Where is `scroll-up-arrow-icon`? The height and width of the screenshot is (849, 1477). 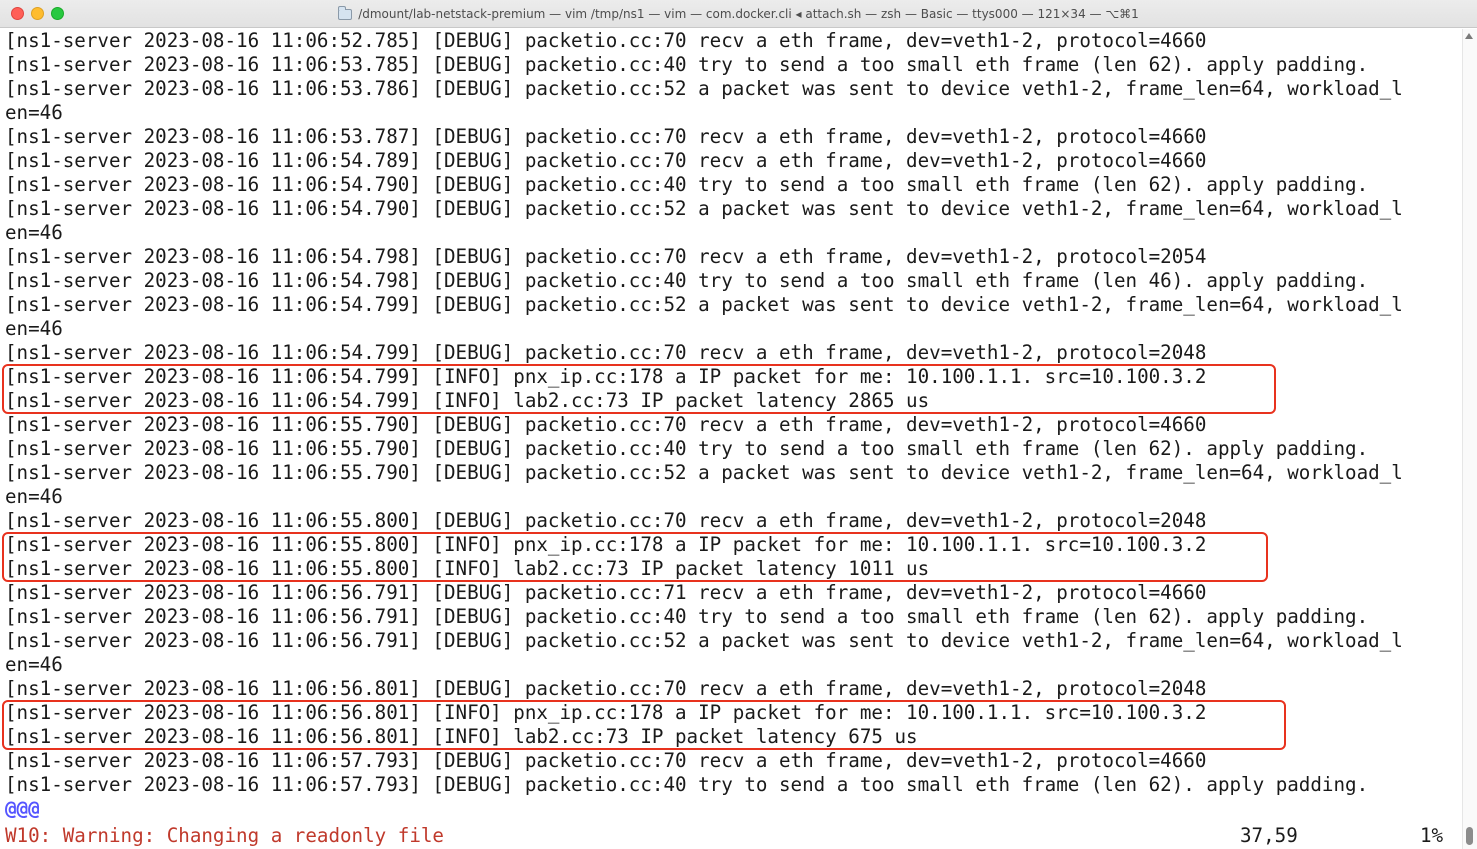
scroll-up-arrow-icon is located at coordinates (1469, 36).